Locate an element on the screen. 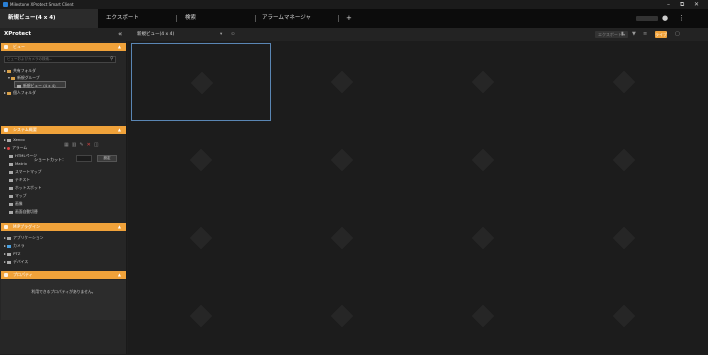  tree-item-shared-folder: ▸ 共有フォルダ is located at coordinates (20, 70).